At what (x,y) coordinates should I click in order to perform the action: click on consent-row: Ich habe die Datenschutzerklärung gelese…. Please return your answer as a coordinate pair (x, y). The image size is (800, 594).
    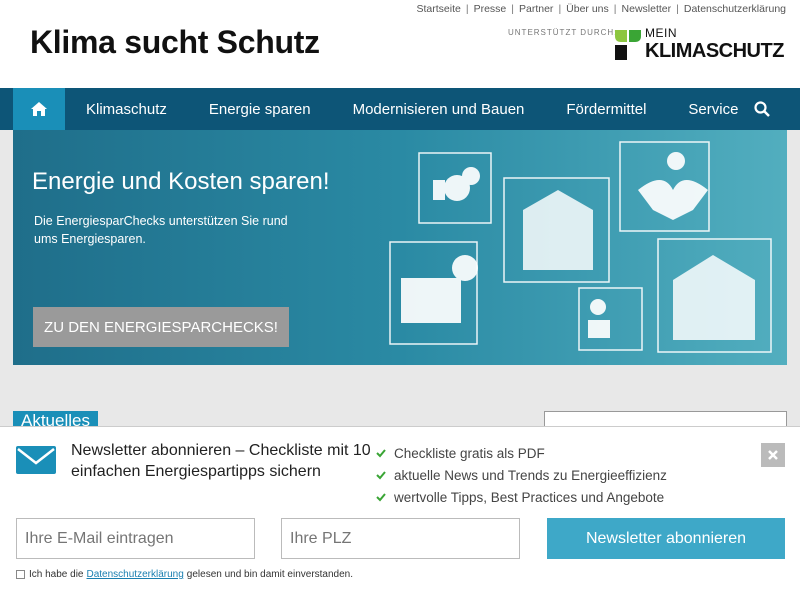
    Looking at the image, I should click on (184, 574).